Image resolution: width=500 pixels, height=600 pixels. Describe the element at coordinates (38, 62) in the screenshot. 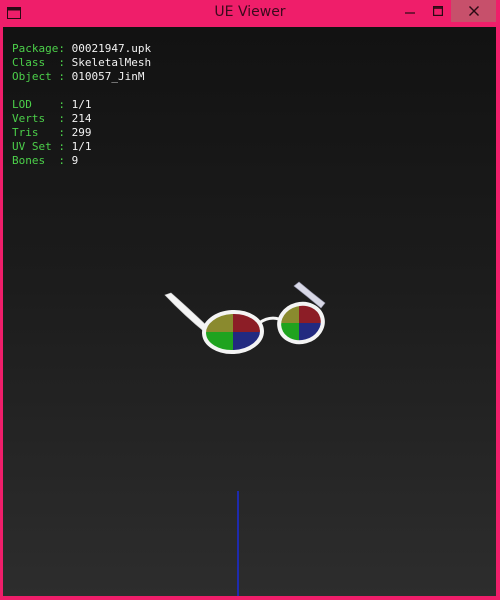

I see `info-label: Class :` at that location.